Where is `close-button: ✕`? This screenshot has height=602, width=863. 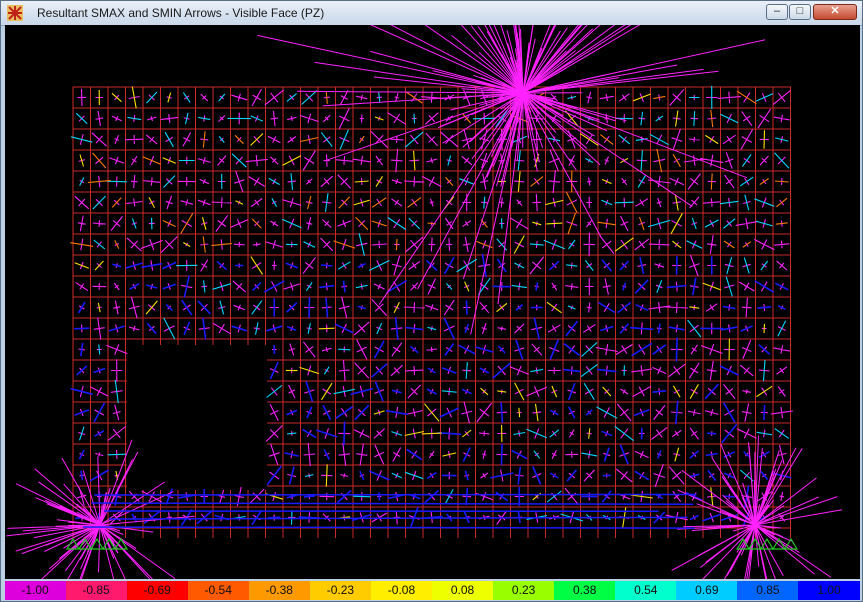 close-button: ✕ is located at coordinates (835, 12).